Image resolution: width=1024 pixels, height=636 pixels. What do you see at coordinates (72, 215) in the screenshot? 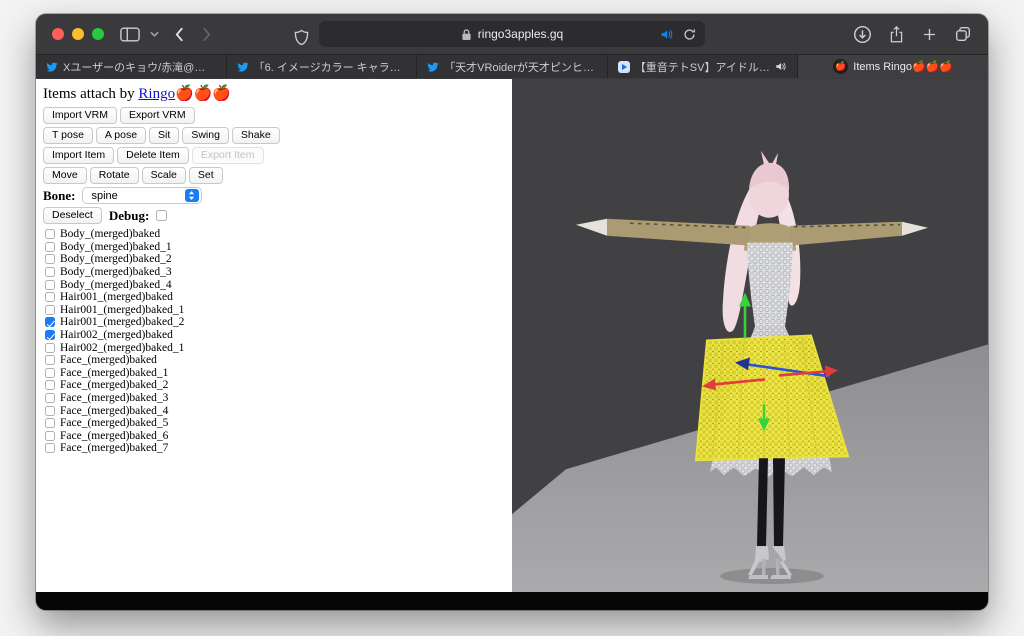
I see `deselect-button: Deselect` at bounding box center [72, 215].